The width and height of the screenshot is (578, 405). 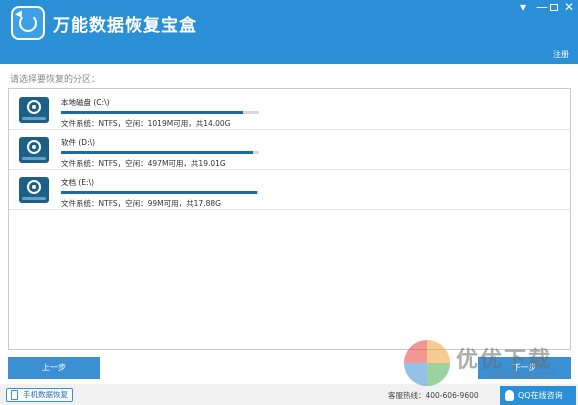 What do you see at coordinates (289, 190) in the screenshot?
I see `partition-item-e: 文档 (E:\) 文件系统：NTFS，空闲：99M可用，共17.88G` at bounding box center [289, 190].